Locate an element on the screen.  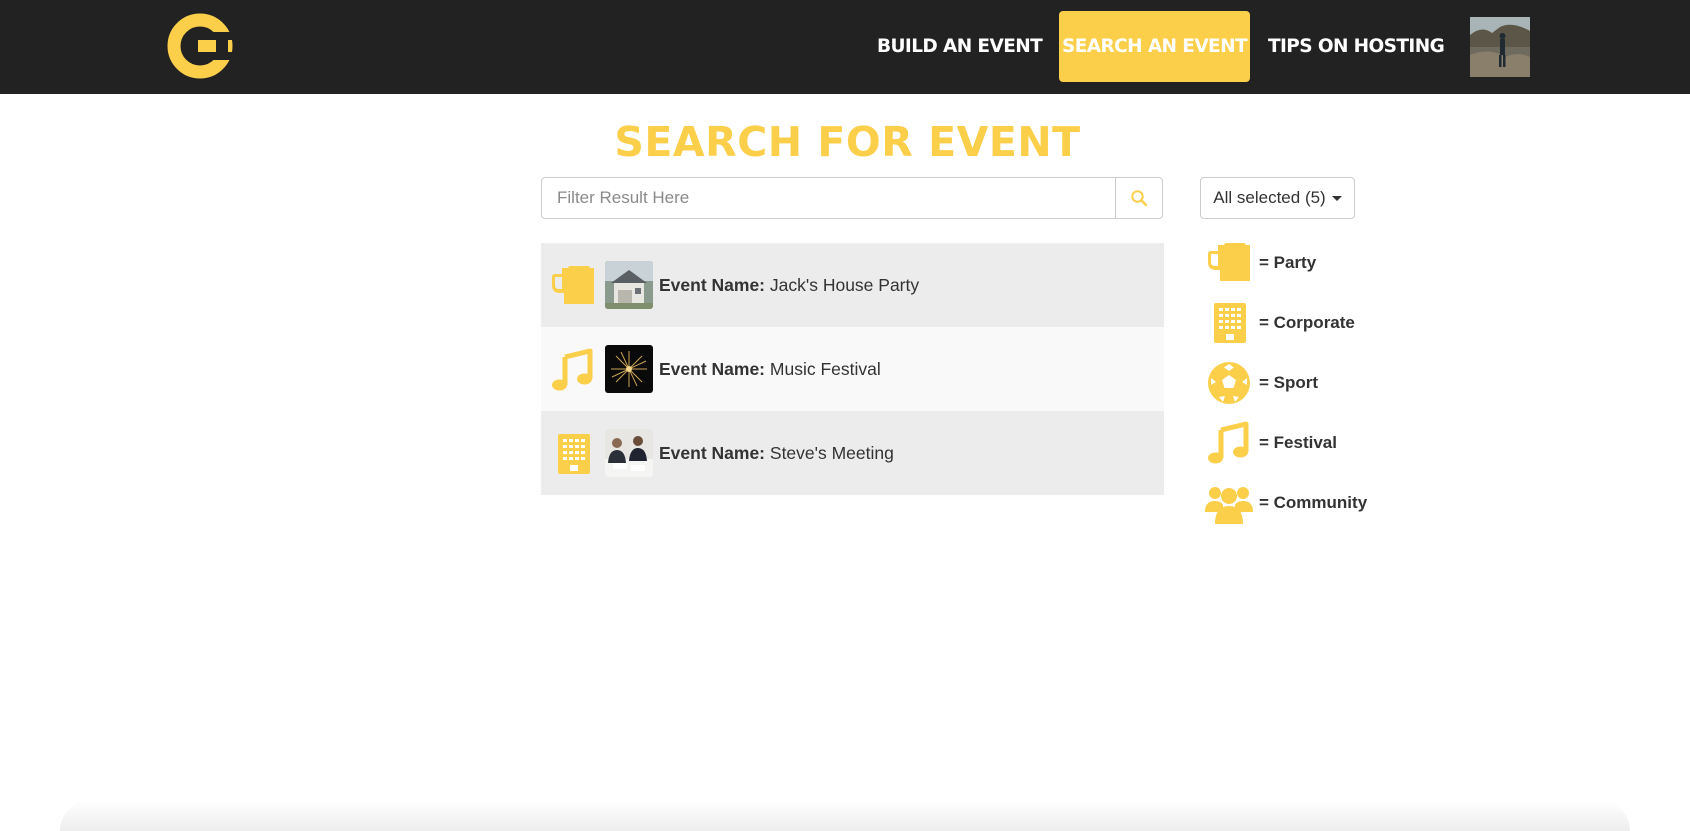
event-name-value: Steve's Meeting is located at coordinates (831, 453).